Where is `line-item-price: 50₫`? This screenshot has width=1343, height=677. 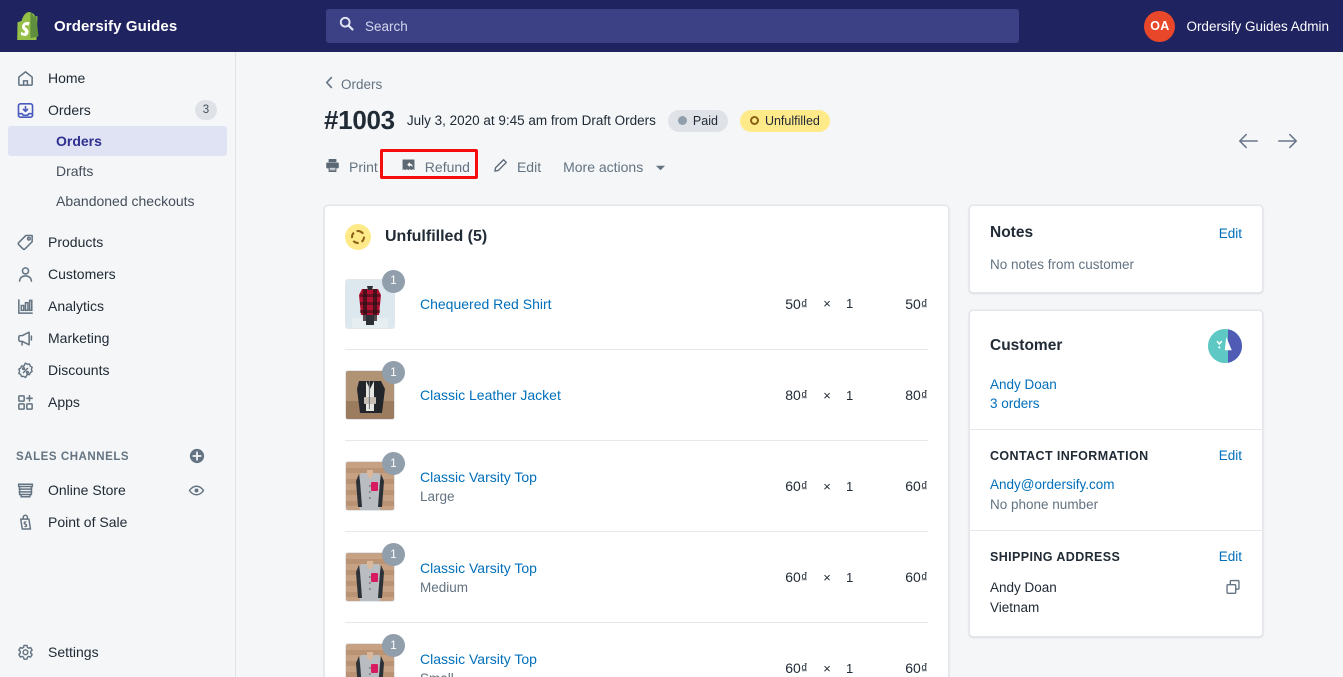 line-item-price: 50₫ is located at coordinates (796, 303).